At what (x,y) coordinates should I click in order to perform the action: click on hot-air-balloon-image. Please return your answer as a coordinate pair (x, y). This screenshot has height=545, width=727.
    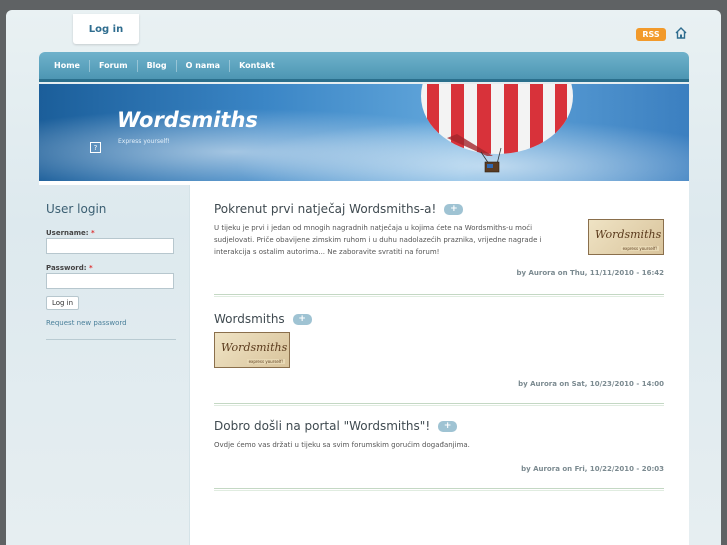
    Looking at the image, I should click on (497, 128).